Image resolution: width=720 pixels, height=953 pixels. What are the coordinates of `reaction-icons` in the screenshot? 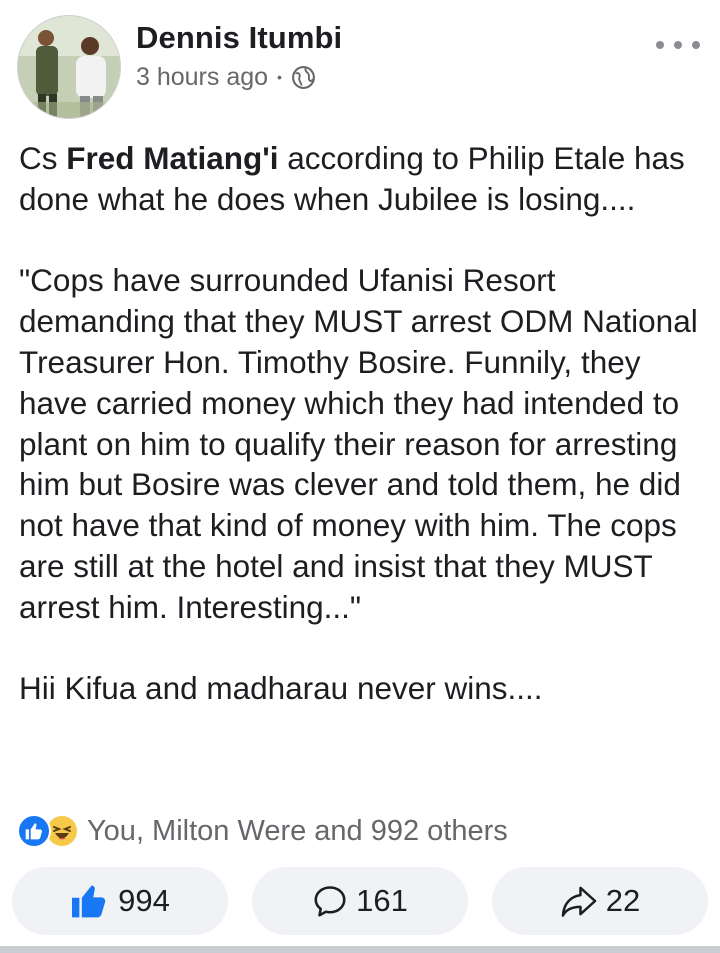 It's located at (48, 831).